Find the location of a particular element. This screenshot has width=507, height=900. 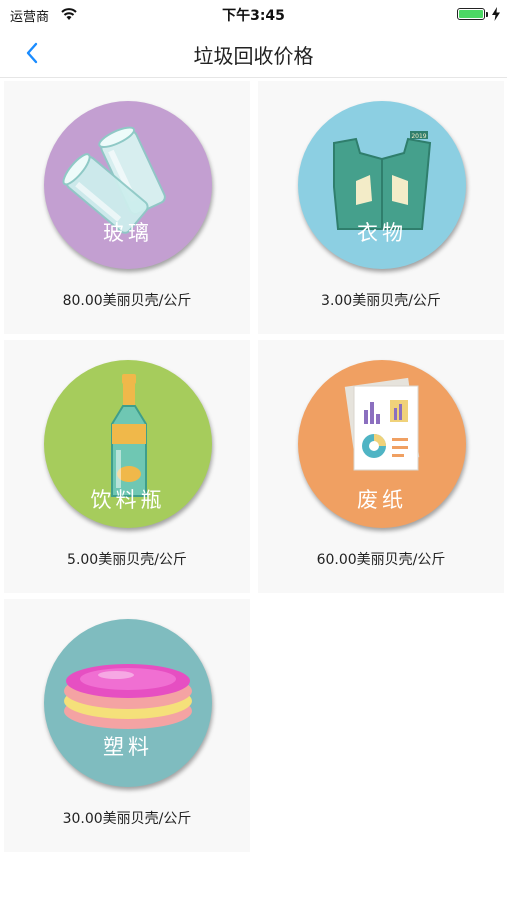

item-card-clothes: 2019 衣物 3.00美丽贝壳/公斤 is located at coordinates (381, 207).